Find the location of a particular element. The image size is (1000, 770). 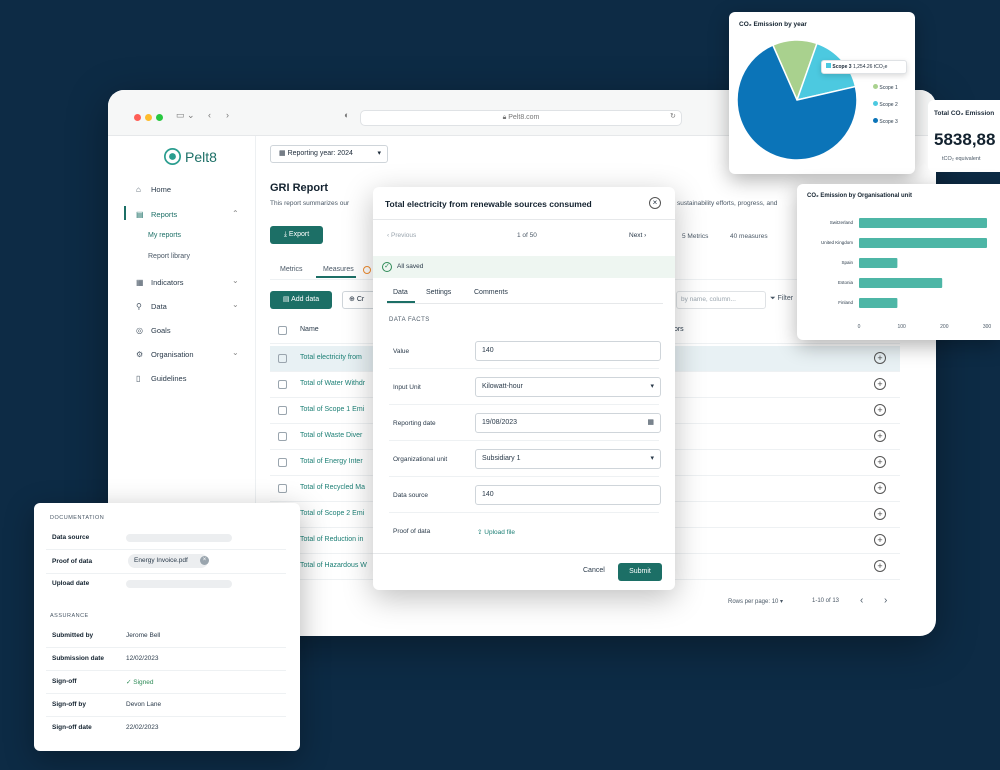

row-name-link: Total of Scope 2 Emi is located at coordinates (332, 513).